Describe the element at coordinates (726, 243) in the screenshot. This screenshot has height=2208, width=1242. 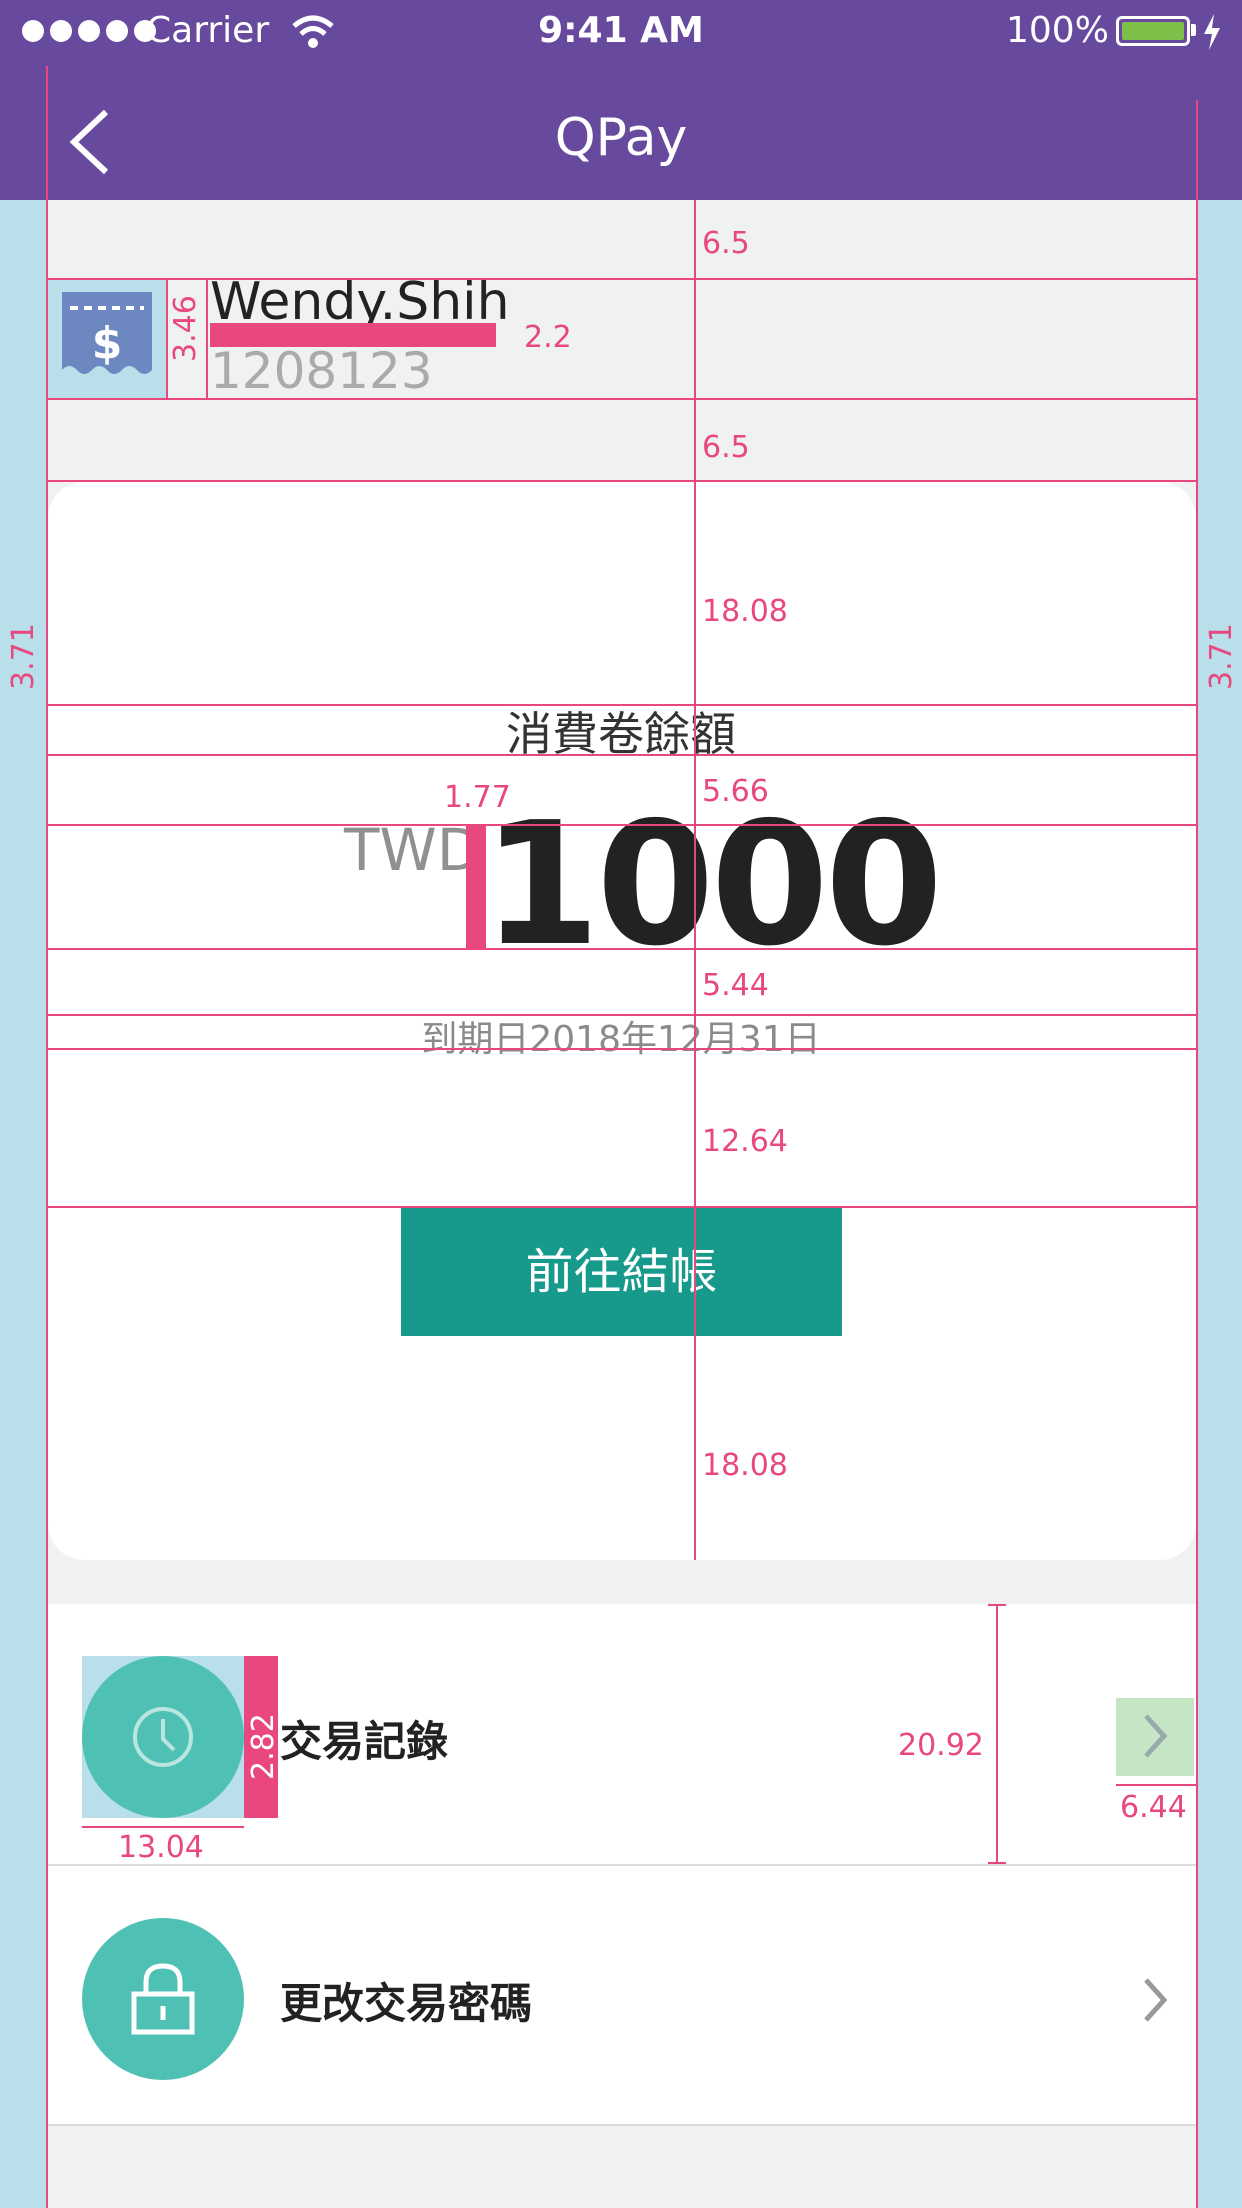
I see `dim-top-gap: 6.5` at that location.